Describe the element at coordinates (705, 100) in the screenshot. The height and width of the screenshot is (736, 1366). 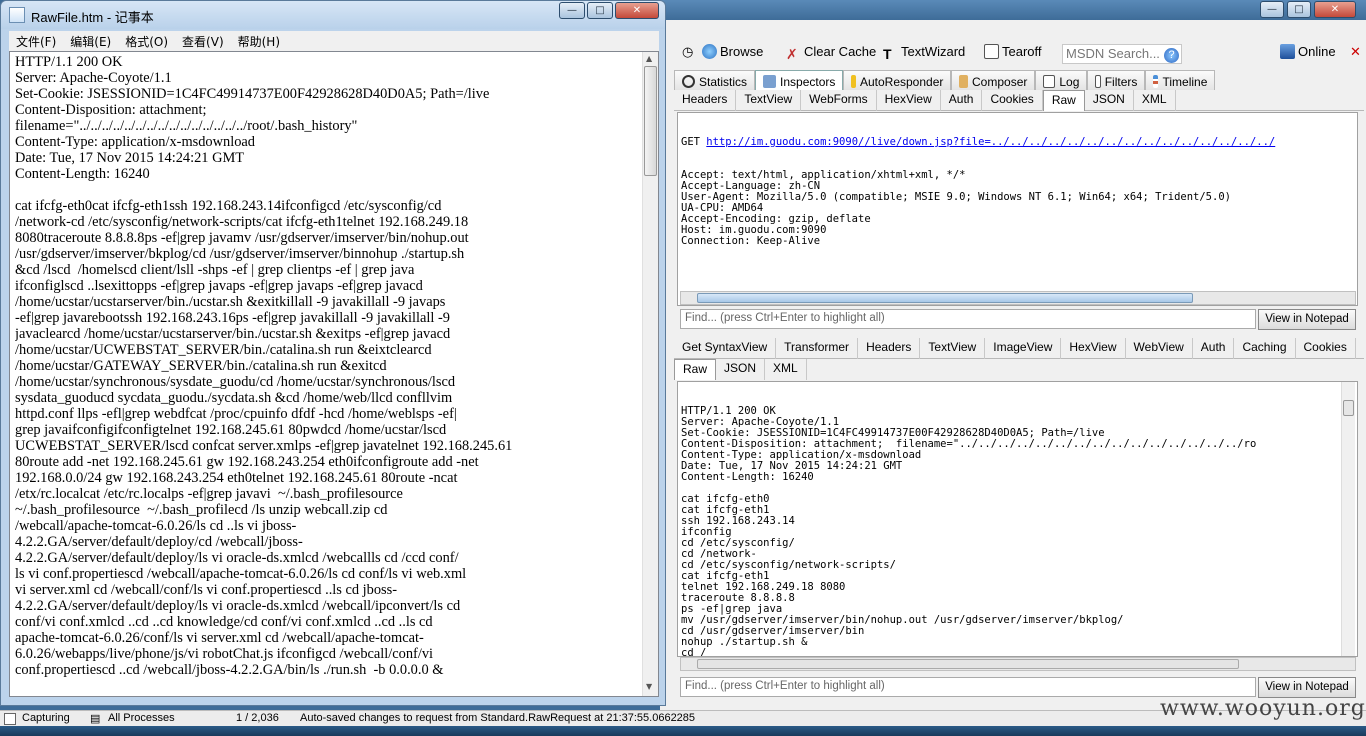
I see `req-tab-headers: Headers` at that location.